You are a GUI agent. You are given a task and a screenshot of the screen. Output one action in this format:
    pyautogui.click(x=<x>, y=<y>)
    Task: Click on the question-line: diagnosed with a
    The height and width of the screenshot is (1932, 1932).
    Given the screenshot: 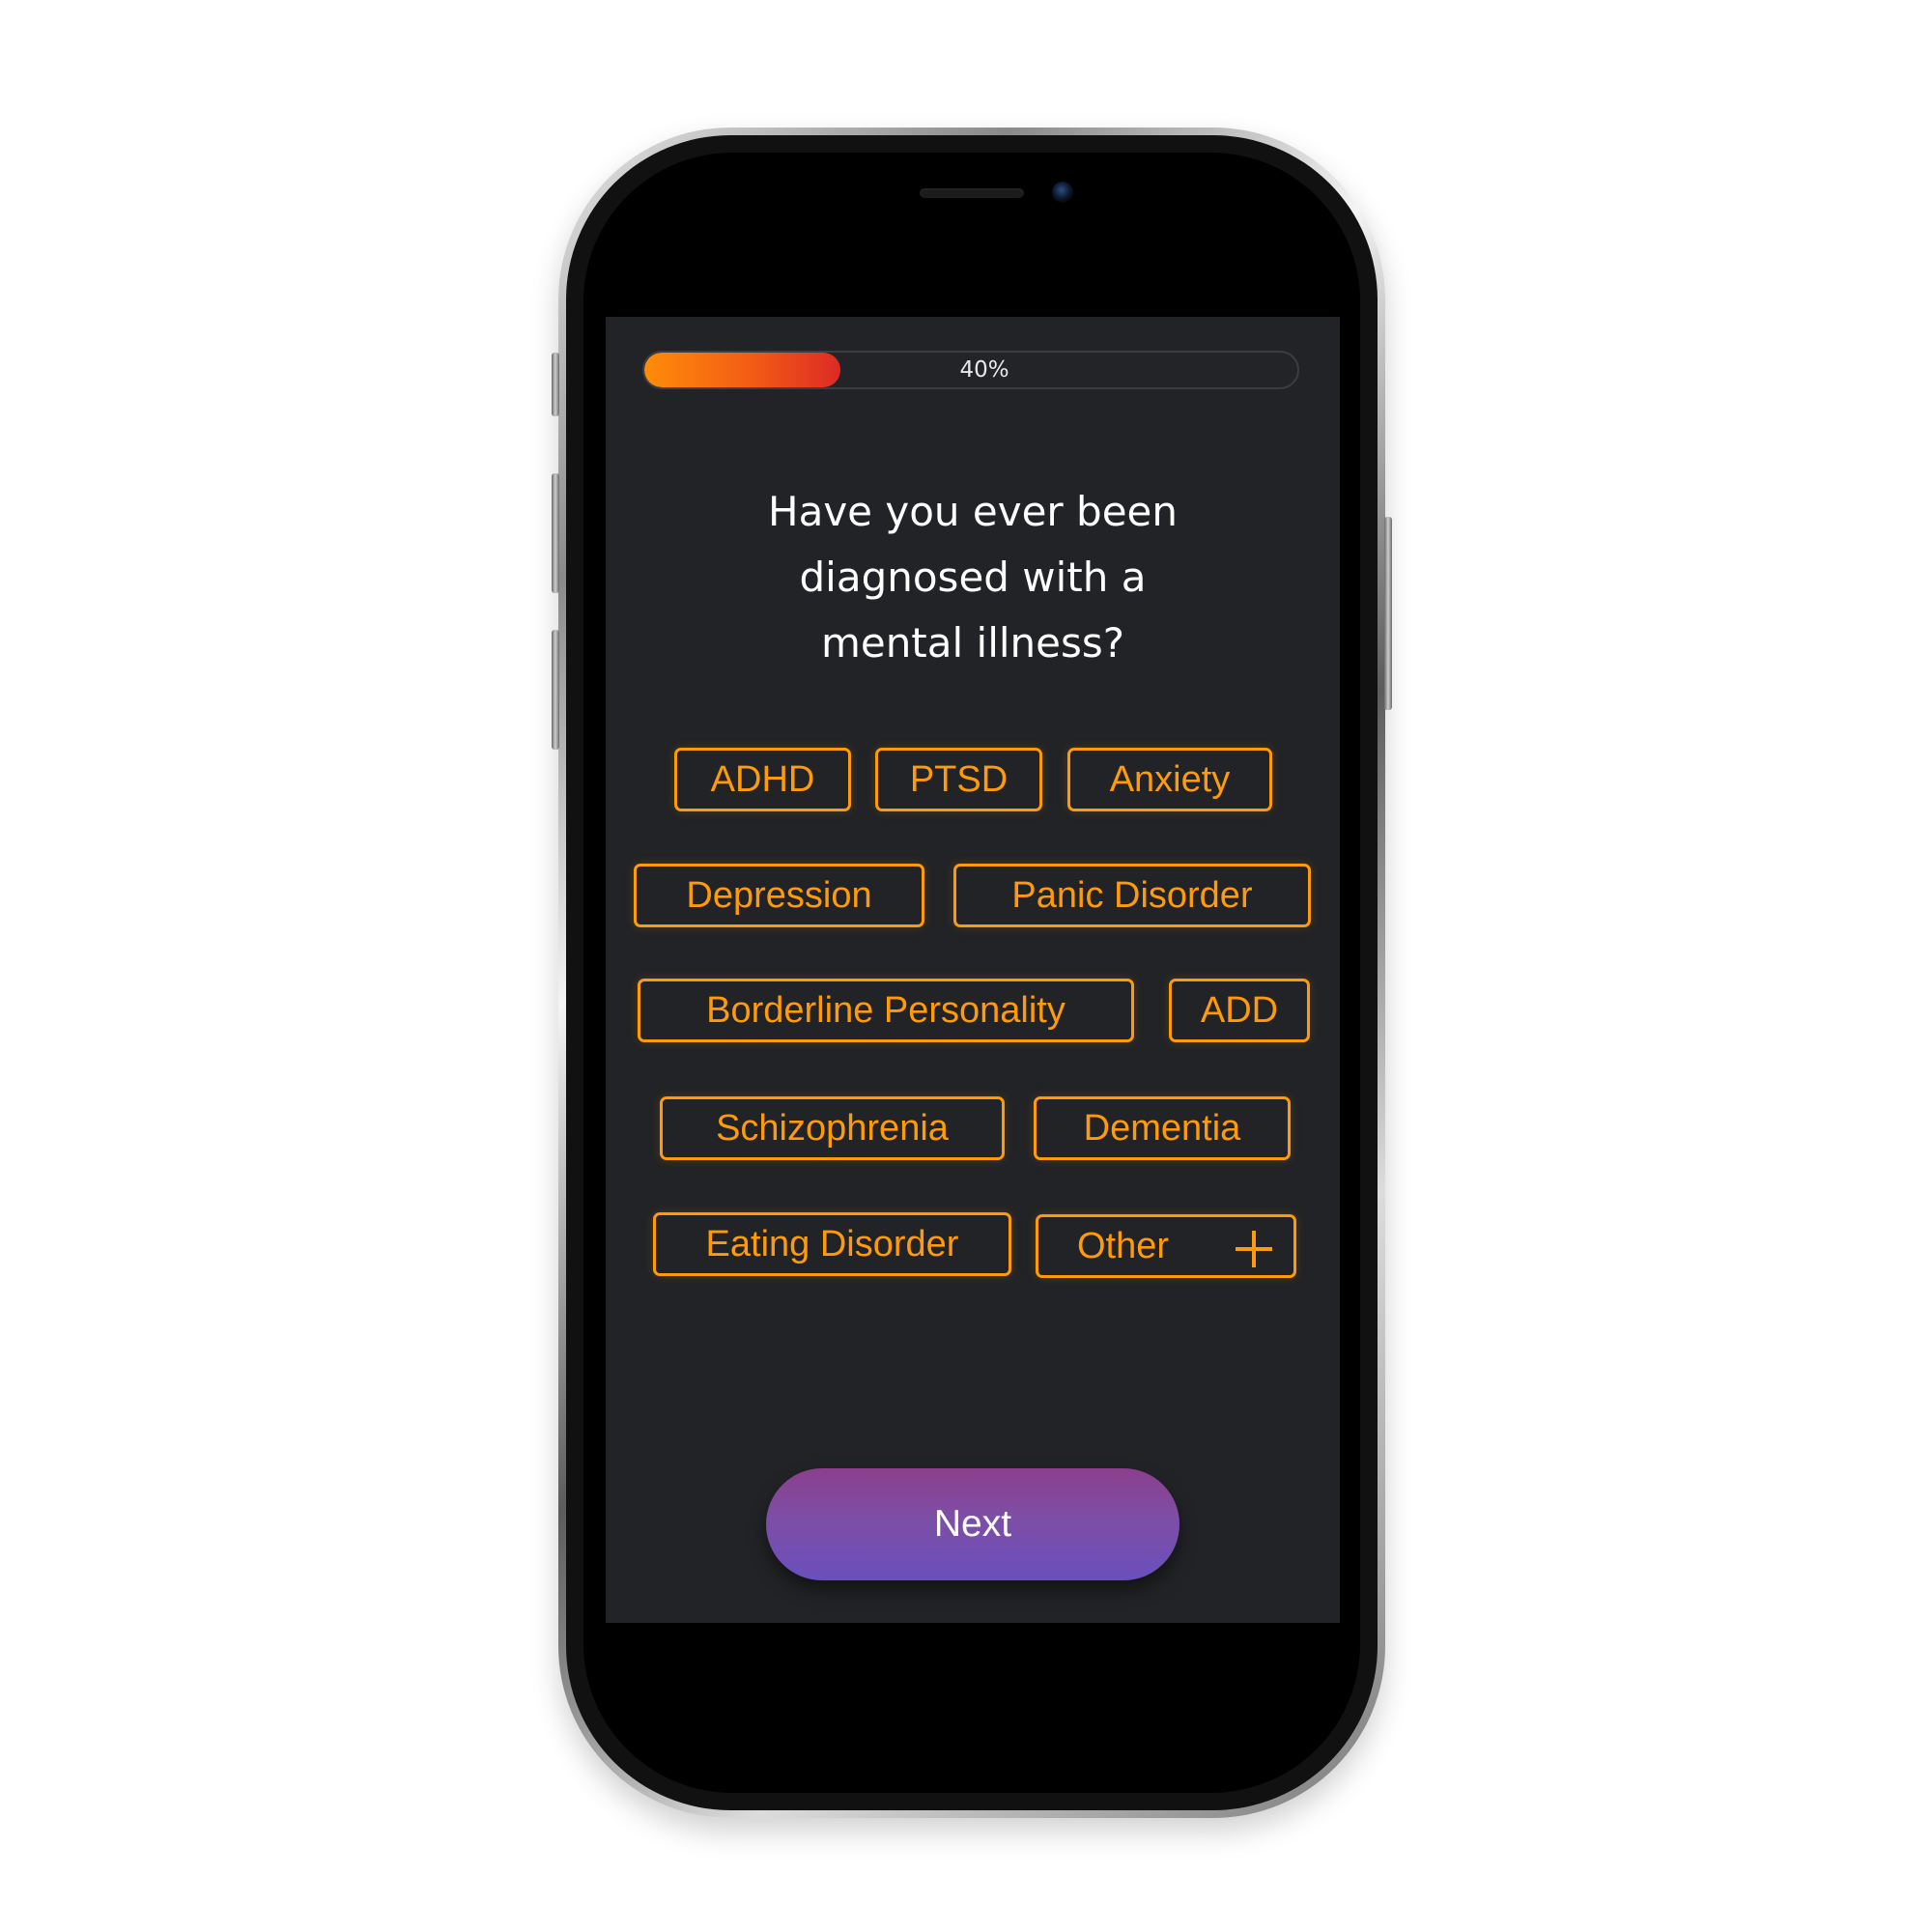 What is the action you would take?
    pyautogui.click(x=973, y=577)
    